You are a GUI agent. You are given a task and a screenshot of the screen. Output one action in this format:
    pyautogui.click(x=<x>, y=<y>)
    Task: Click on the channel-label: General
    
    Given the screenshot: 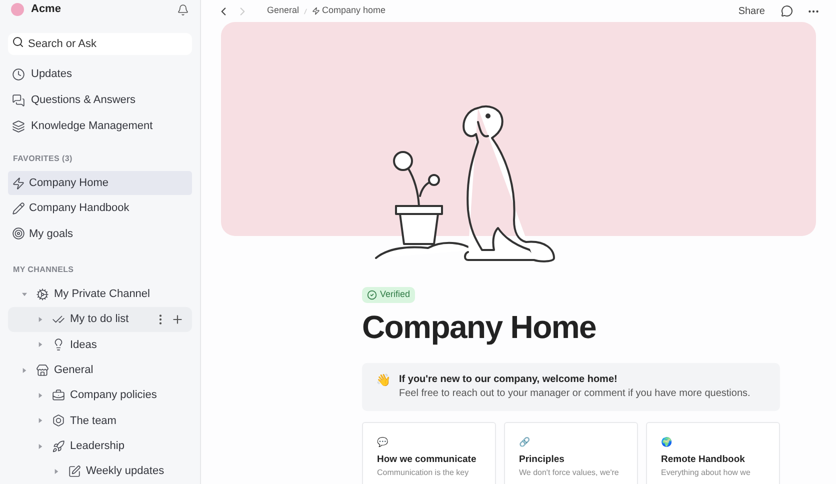 What is the action you would take?
    pyautogui.click(x=74, y=370)
    